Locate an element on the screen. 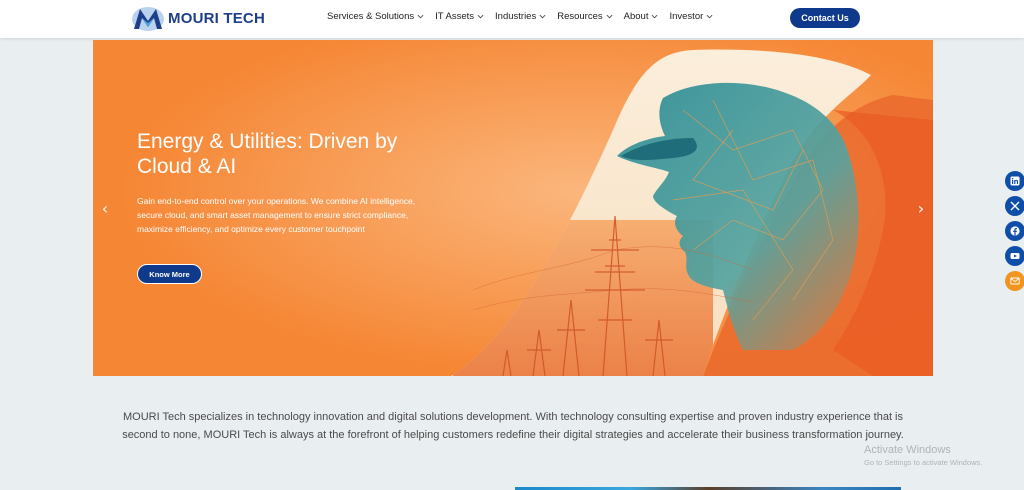 The height and width of the screenshot is (490, 1024). nav-services: Services & Solutions is located at coordinates (375, 16).